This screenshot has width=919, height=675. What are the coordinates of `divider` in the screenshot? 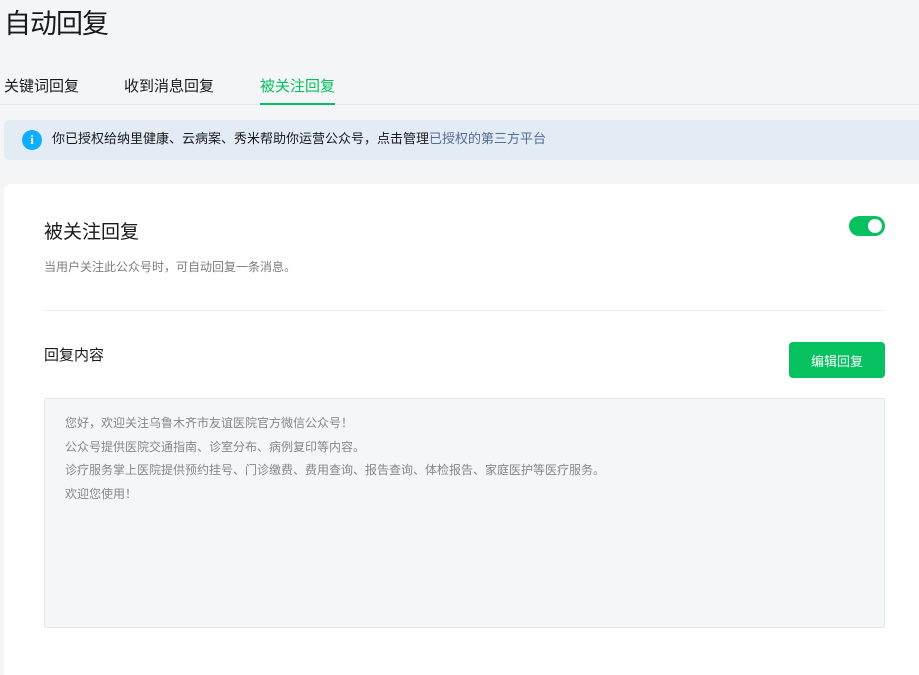 It's located at (464, 310).